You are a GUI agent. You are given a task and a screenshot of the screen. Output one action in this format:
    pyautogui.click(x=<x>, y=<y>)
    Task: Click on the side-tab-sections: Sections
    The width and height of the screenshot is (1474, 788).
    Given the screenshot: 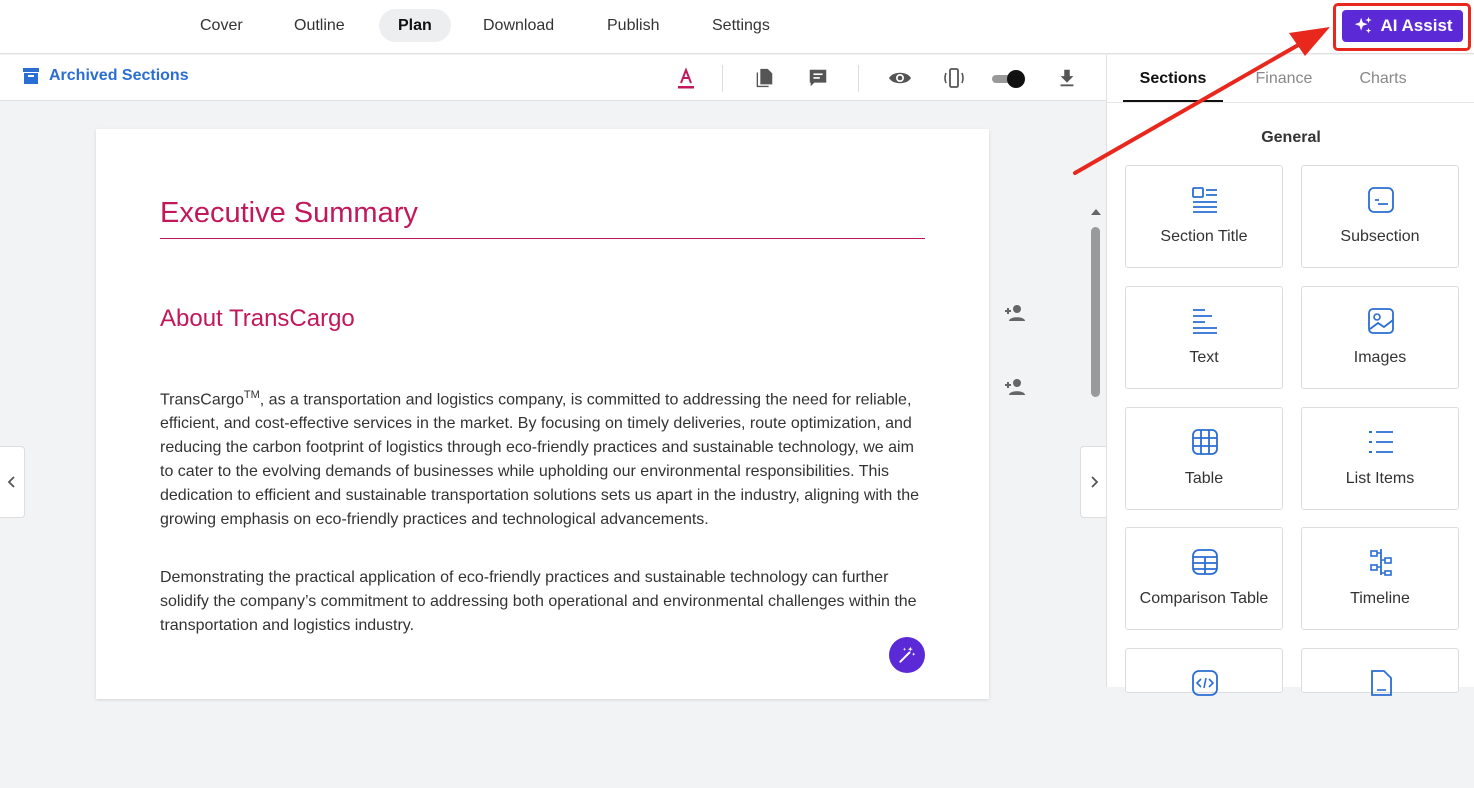 What is the action you would take?
    pyautogui.click(x=1173, y=78)
    